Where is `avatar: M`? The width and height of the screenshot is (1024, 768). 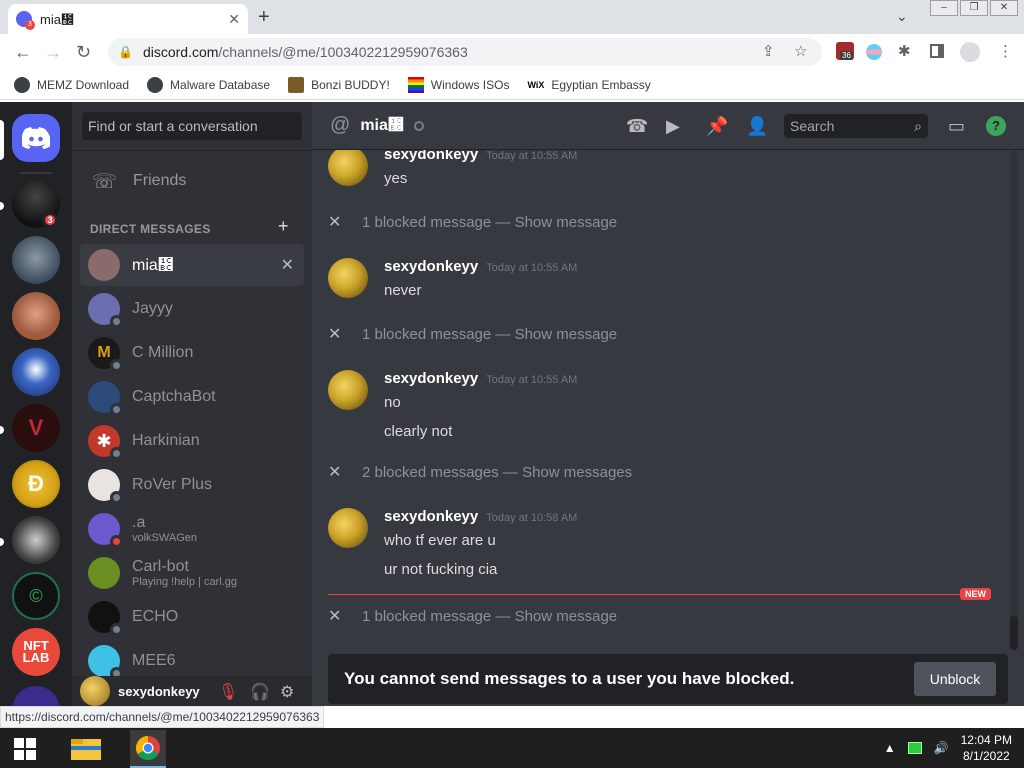
avatar: M is located at coordinates (105, 354).